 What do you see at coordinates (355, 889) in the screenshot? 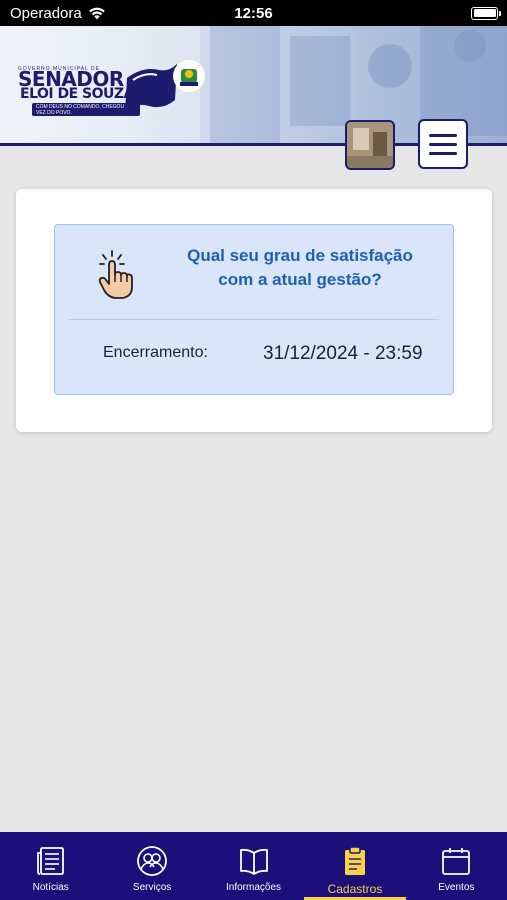
I see `tab-label: Cadastros` at bounding box center [355, 889].